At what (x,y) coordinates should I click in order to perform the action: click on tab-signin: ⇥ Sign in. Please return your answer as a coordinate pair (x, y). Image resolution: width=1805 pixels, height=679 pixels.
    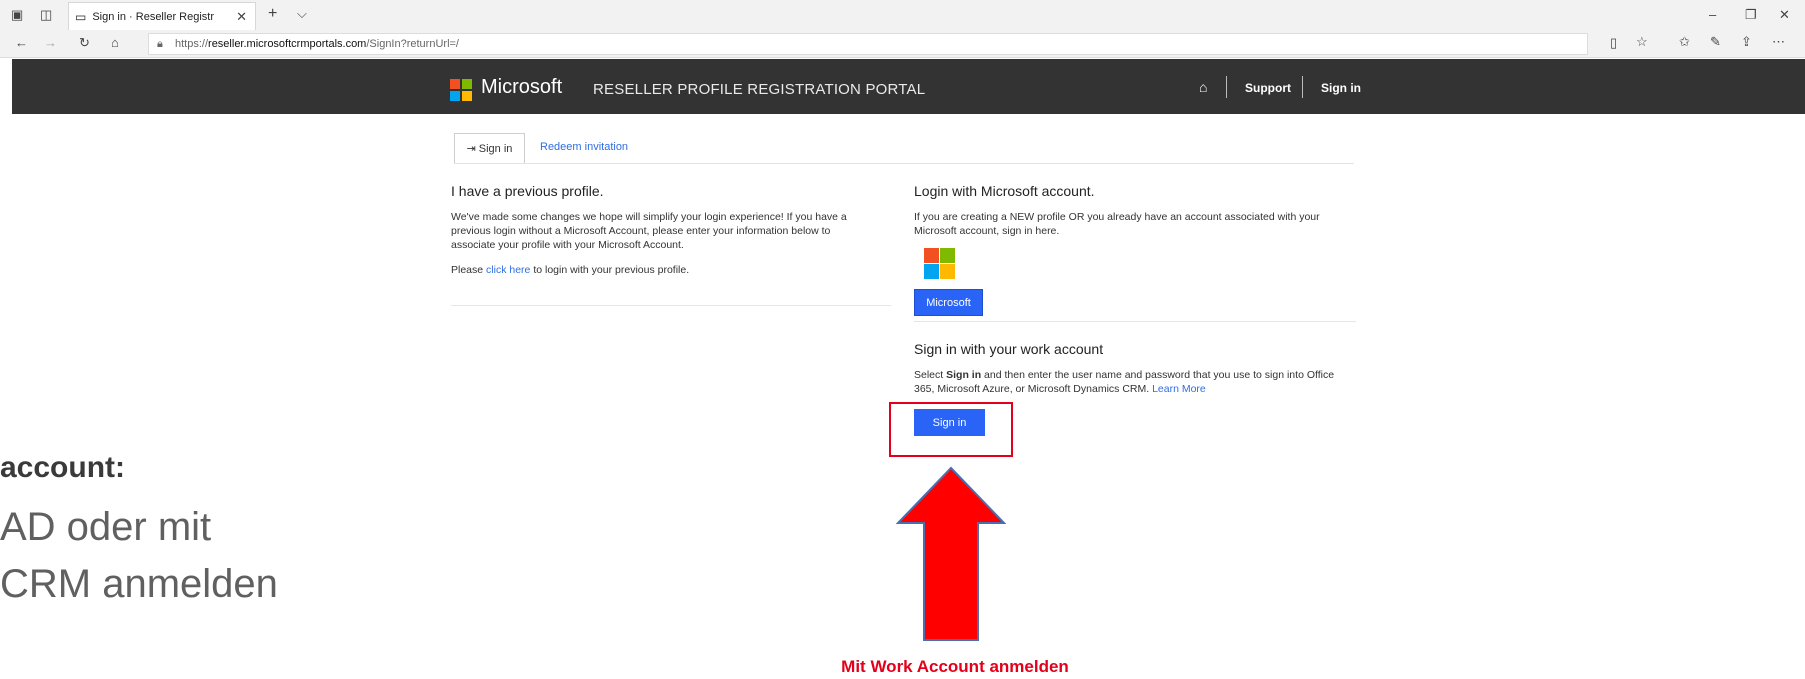
    Looking at the image, I should click on (489, 148).